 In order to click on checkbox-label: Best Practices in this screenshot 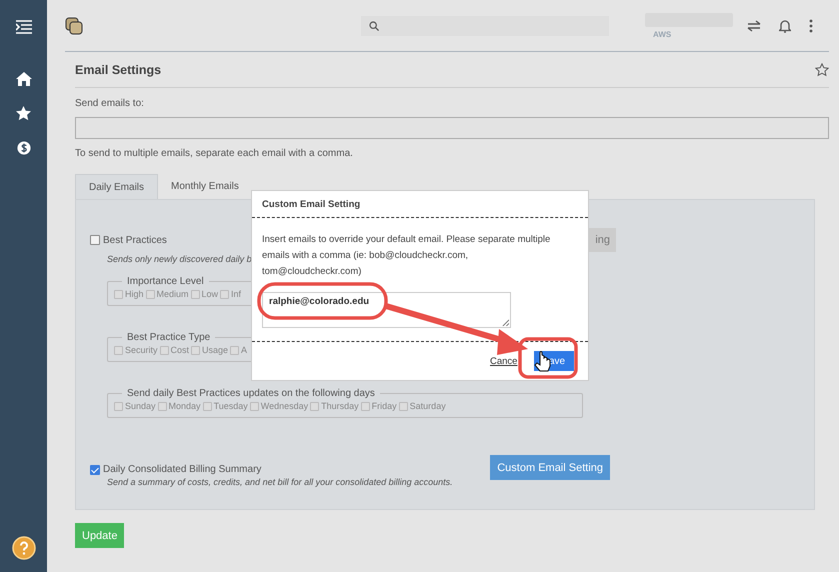, I will do `click(135, 240)`.